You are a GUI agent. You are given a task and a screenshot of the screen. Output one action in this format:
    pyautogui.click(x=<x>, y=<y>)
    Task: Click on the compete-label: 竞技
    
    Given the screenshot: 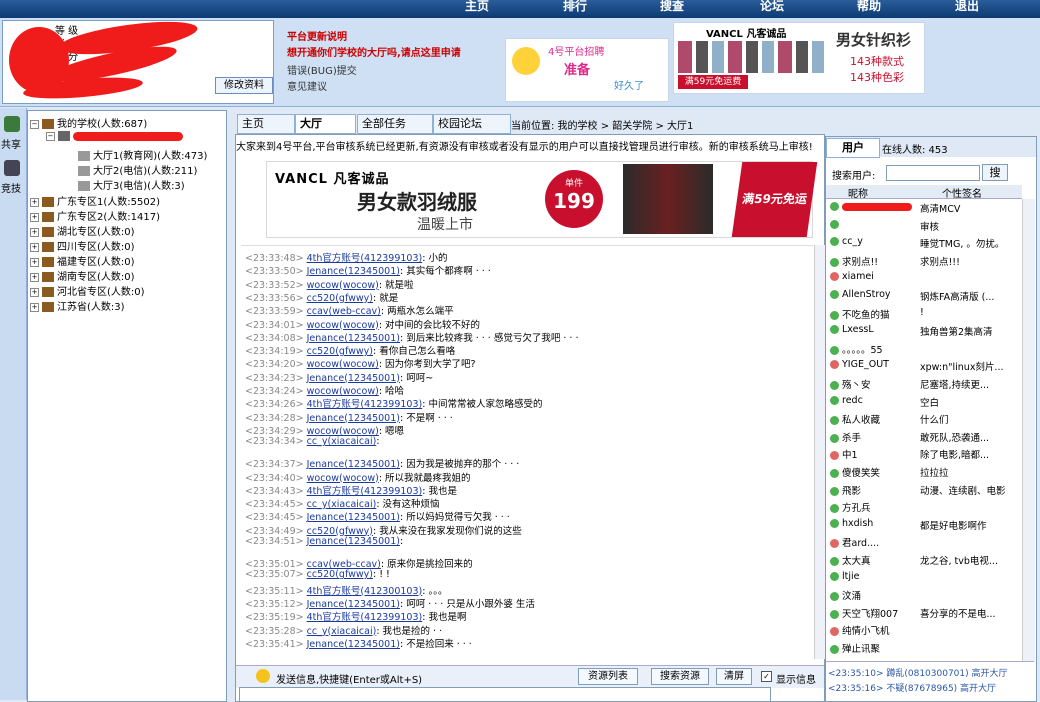 What is the action you would take?
    pyautogui.click(x=11, y=187)
    